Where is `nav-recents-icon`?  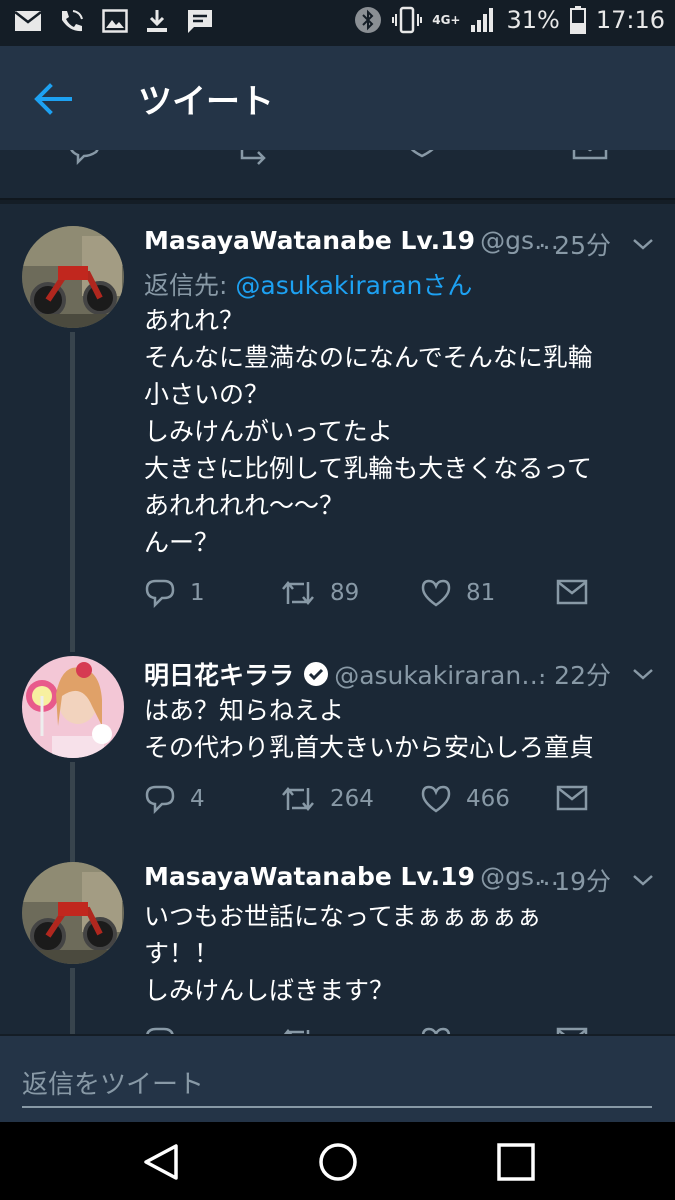
nav-recents-icon is located at coordinates (516, 1162).